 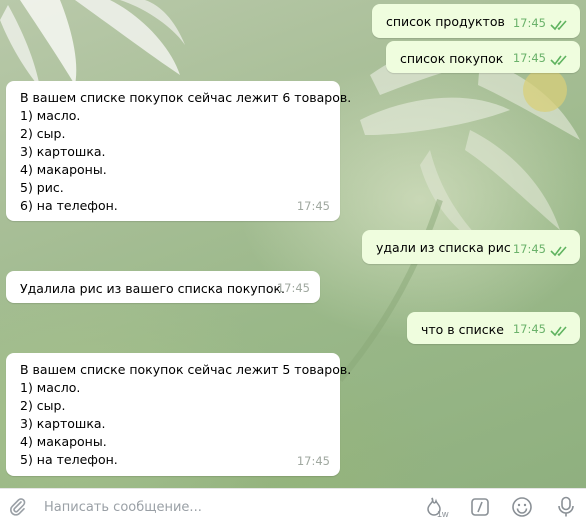 I want to click on timer-badge: 1w, so click(x=443, y=514).